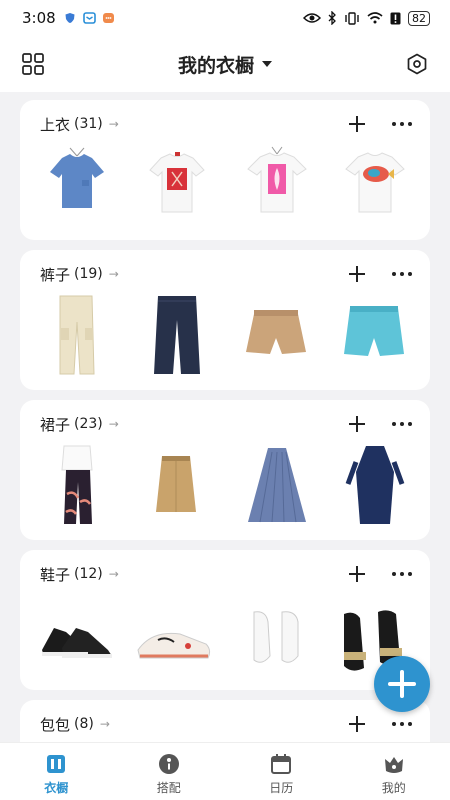  I want to click on category-count: (12), so click(88, 574).